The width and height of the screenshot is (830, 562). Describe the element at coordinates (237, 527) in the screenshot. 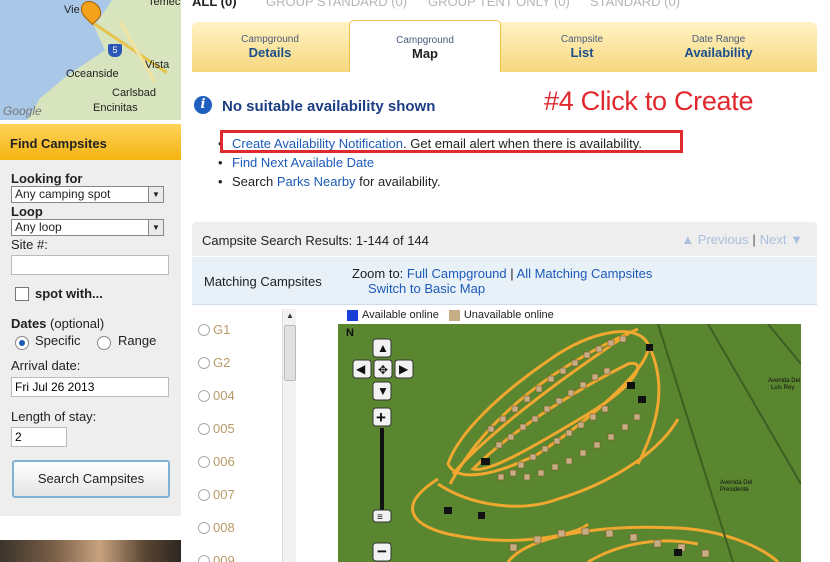

I see `list-item: 008` at that location.